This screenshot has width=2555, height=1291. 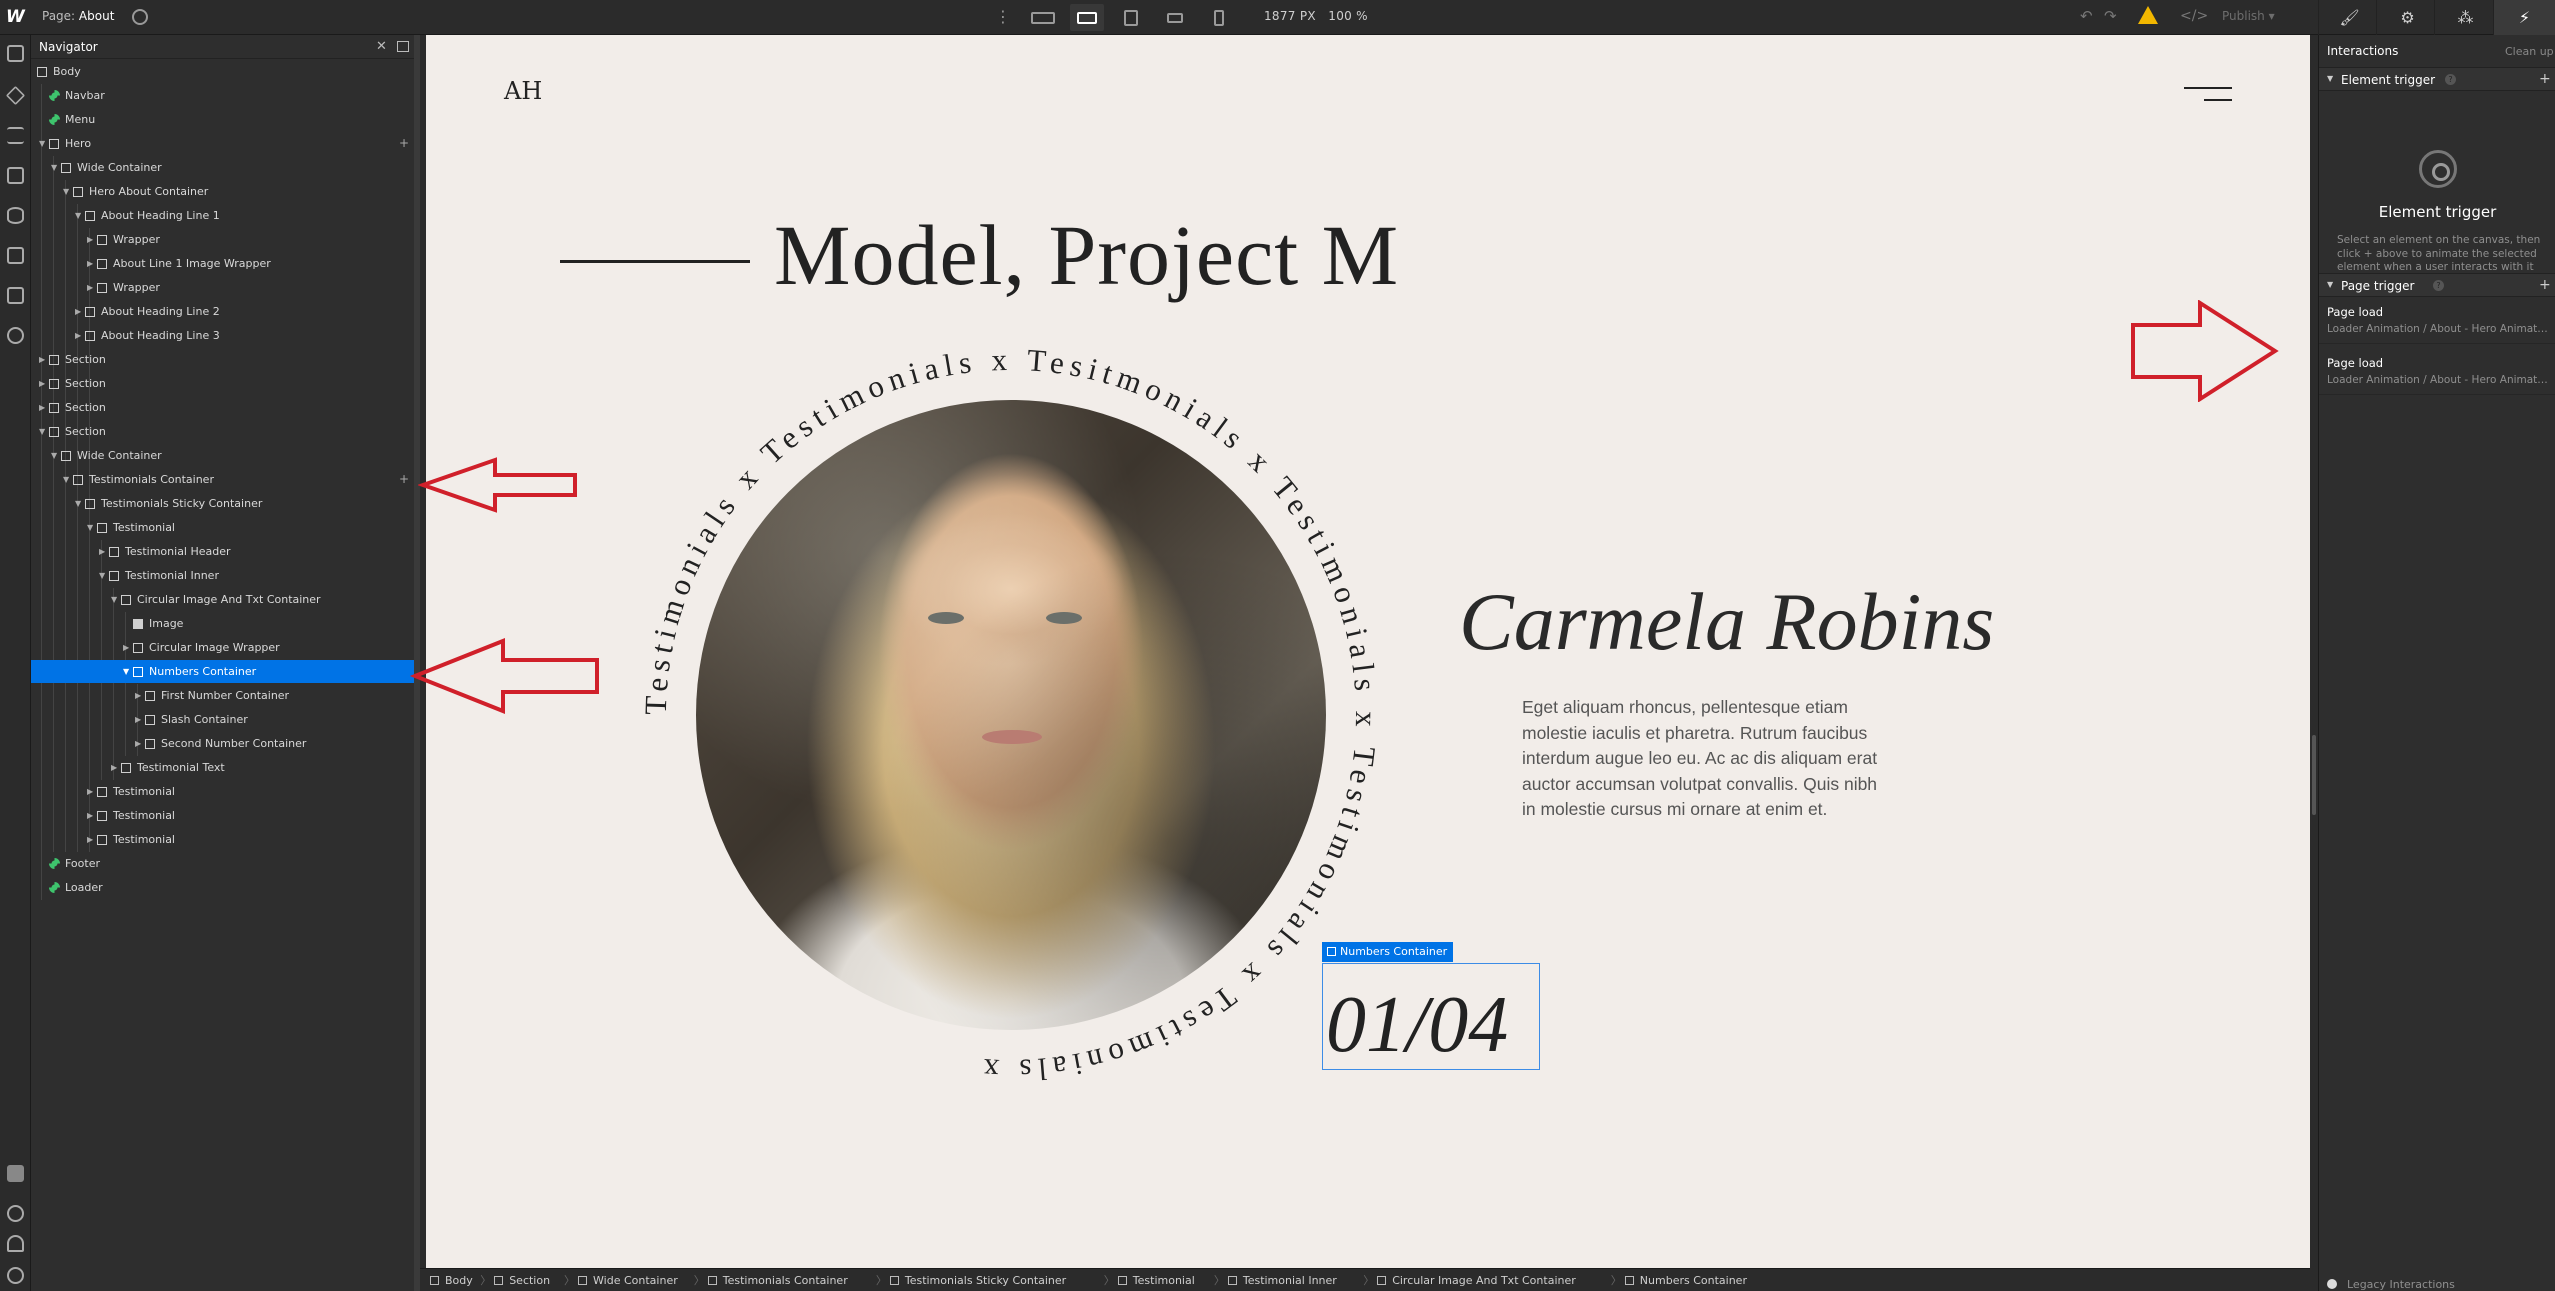 What do you see at coordinates (2437, 79) in the screenshot?
I see `element-trigger-header: ▼ Element trigger ? +` at bounding box center [2437, 79].